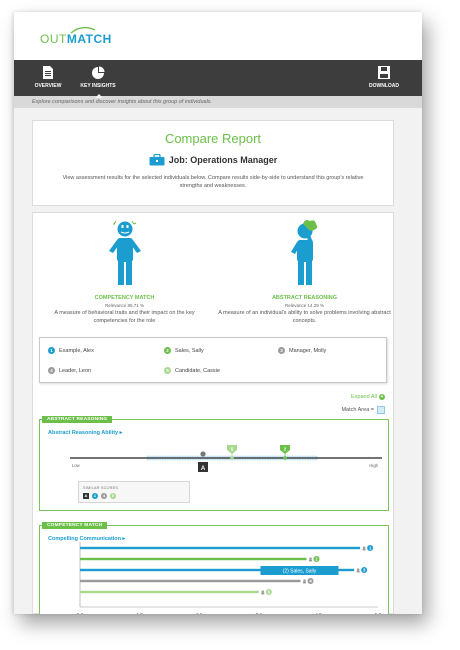  I want to click on top-navigation: OVERVIEW KEY INSIGHTS DOWNLOAD, so click(218, 79).